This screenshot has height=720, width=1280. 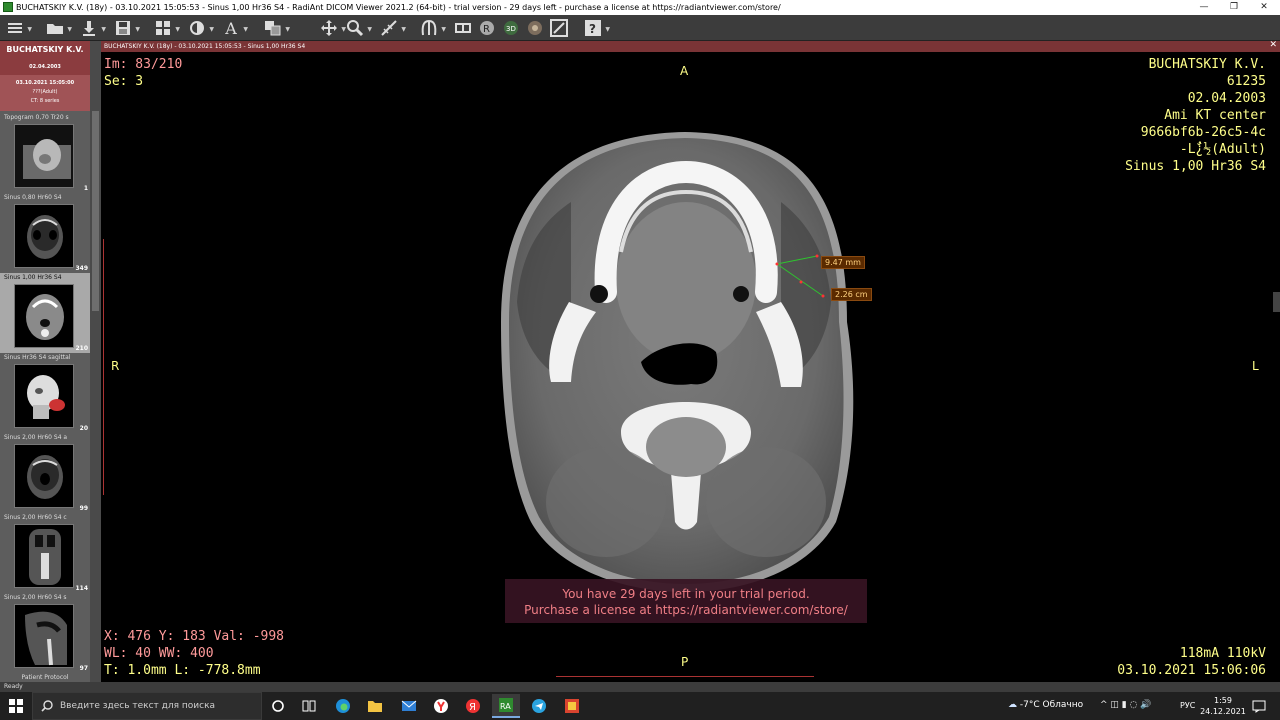 What do you see at coordinates (685, 677) in the screenshot?
I see `scale-ruler-bottom` at bounding box center [685, 677].